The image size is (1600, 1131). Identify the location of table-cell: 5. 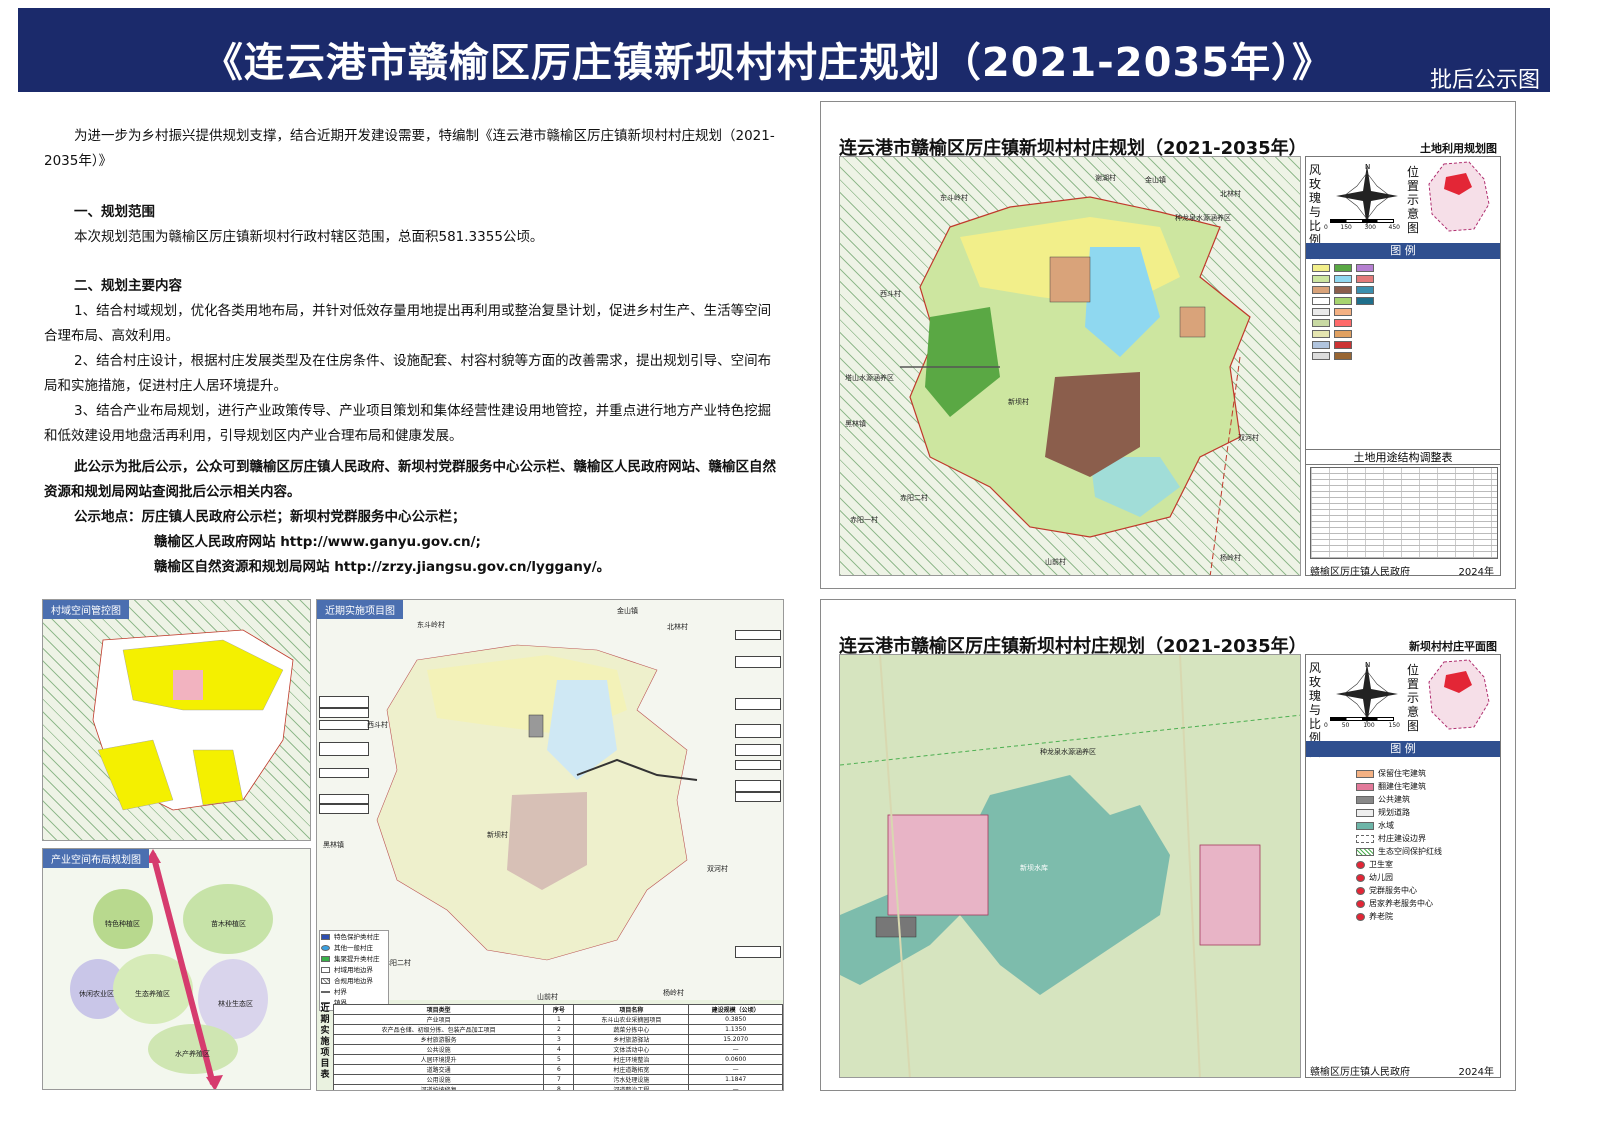
(559, 1059).